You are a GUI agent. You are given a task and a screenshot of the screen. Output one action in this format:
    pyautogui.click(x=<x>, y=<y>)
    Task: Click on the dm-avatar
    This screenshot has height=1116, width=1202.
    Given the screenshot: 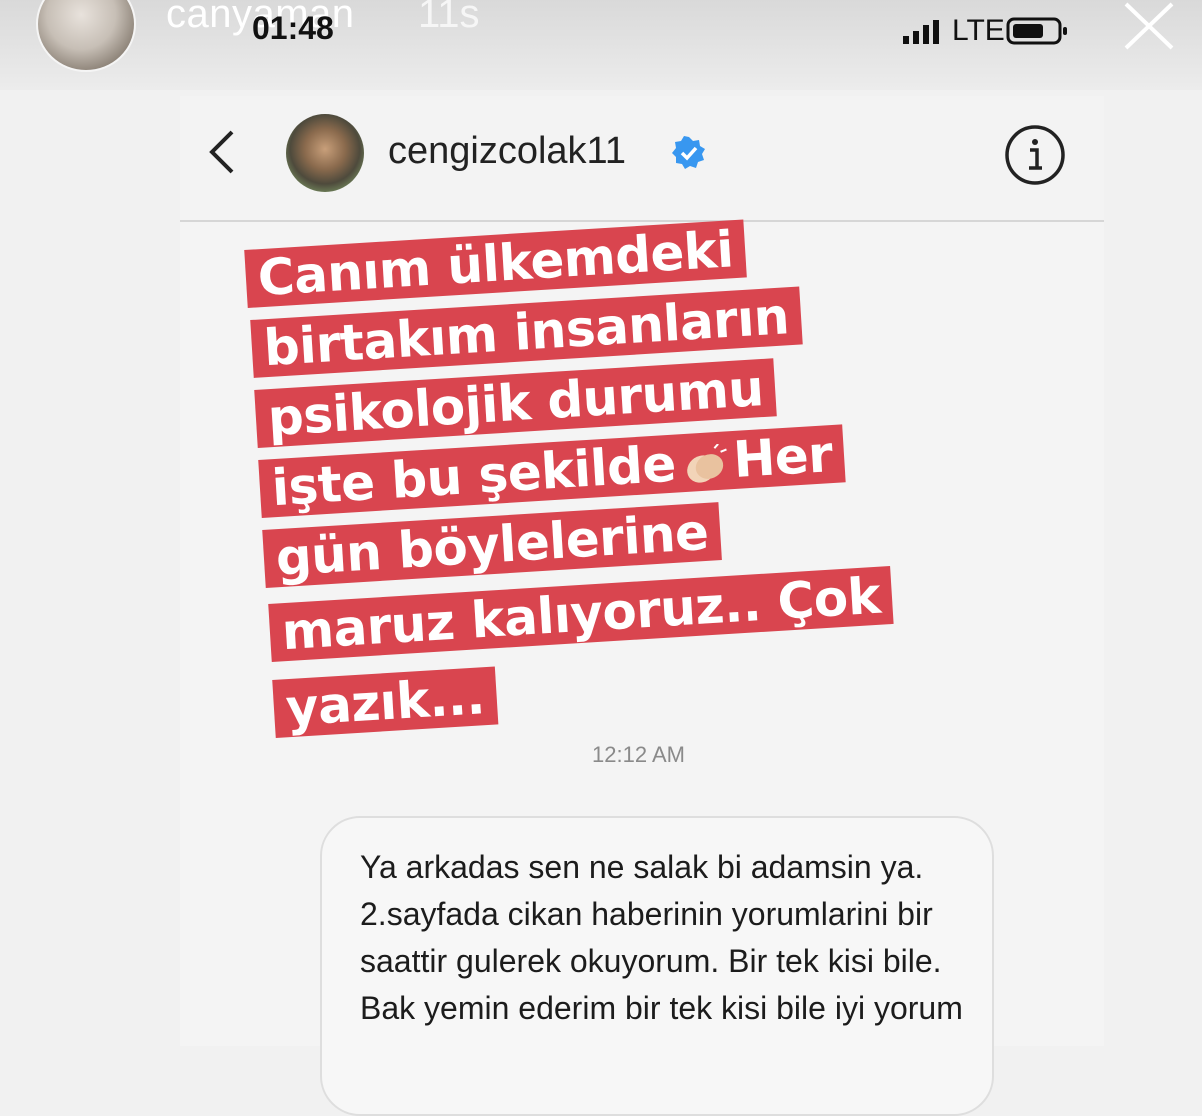 What is the action you would take?
    pyautogui.click(x=325, y=153)
    